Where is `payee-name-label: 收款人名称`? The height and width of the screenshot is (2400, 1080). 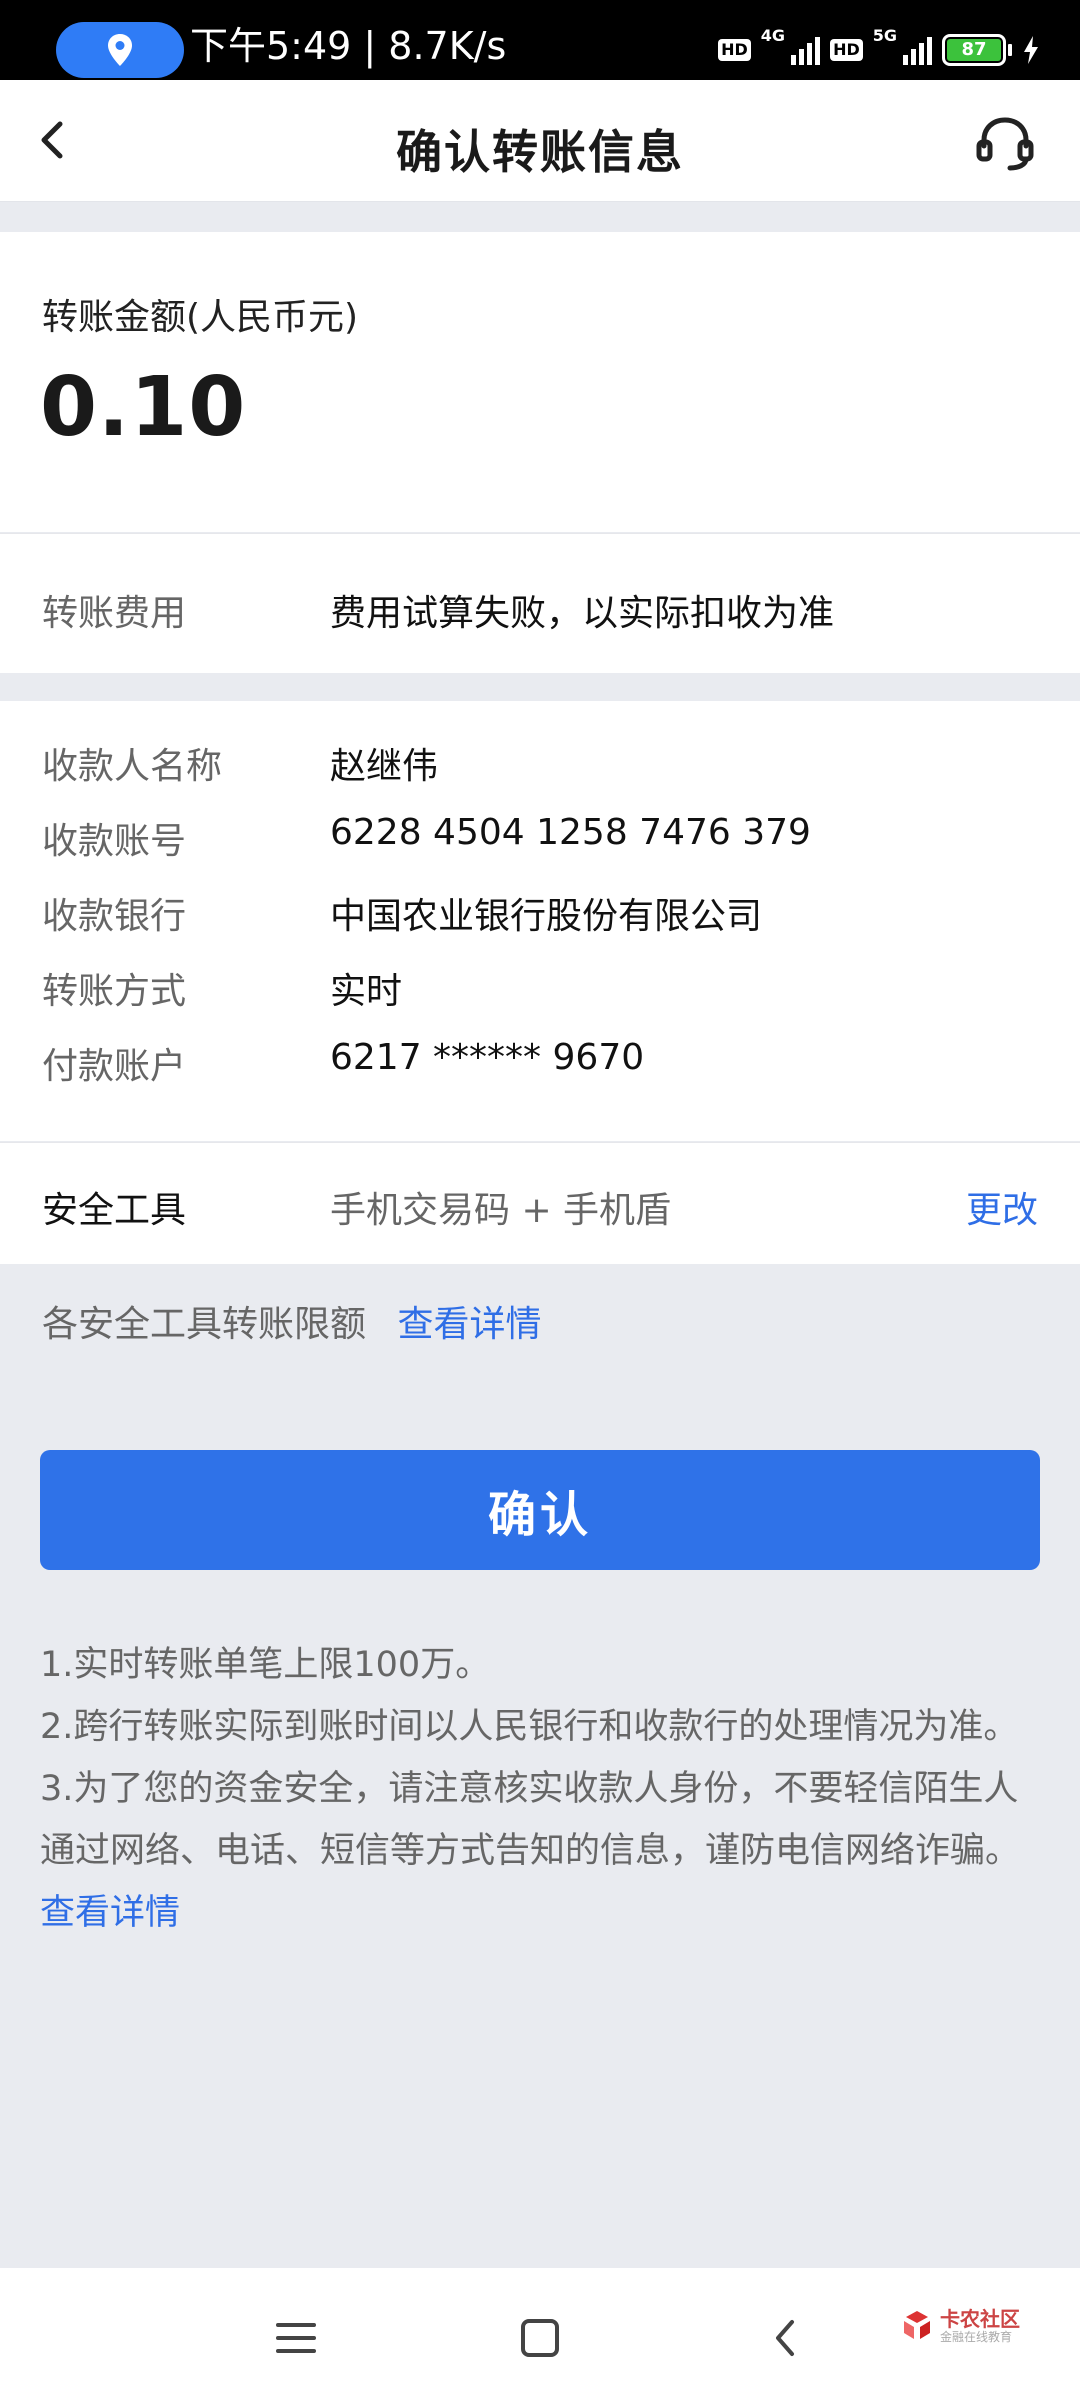
payee-name-label: 收款人名称 is located at coordinates (132, 766).